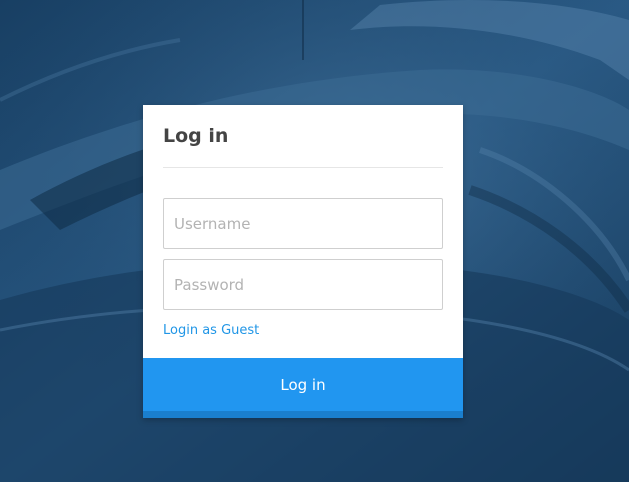 This screenshot has height=482, width=629. I want to click on username-input, so click(303, 223).